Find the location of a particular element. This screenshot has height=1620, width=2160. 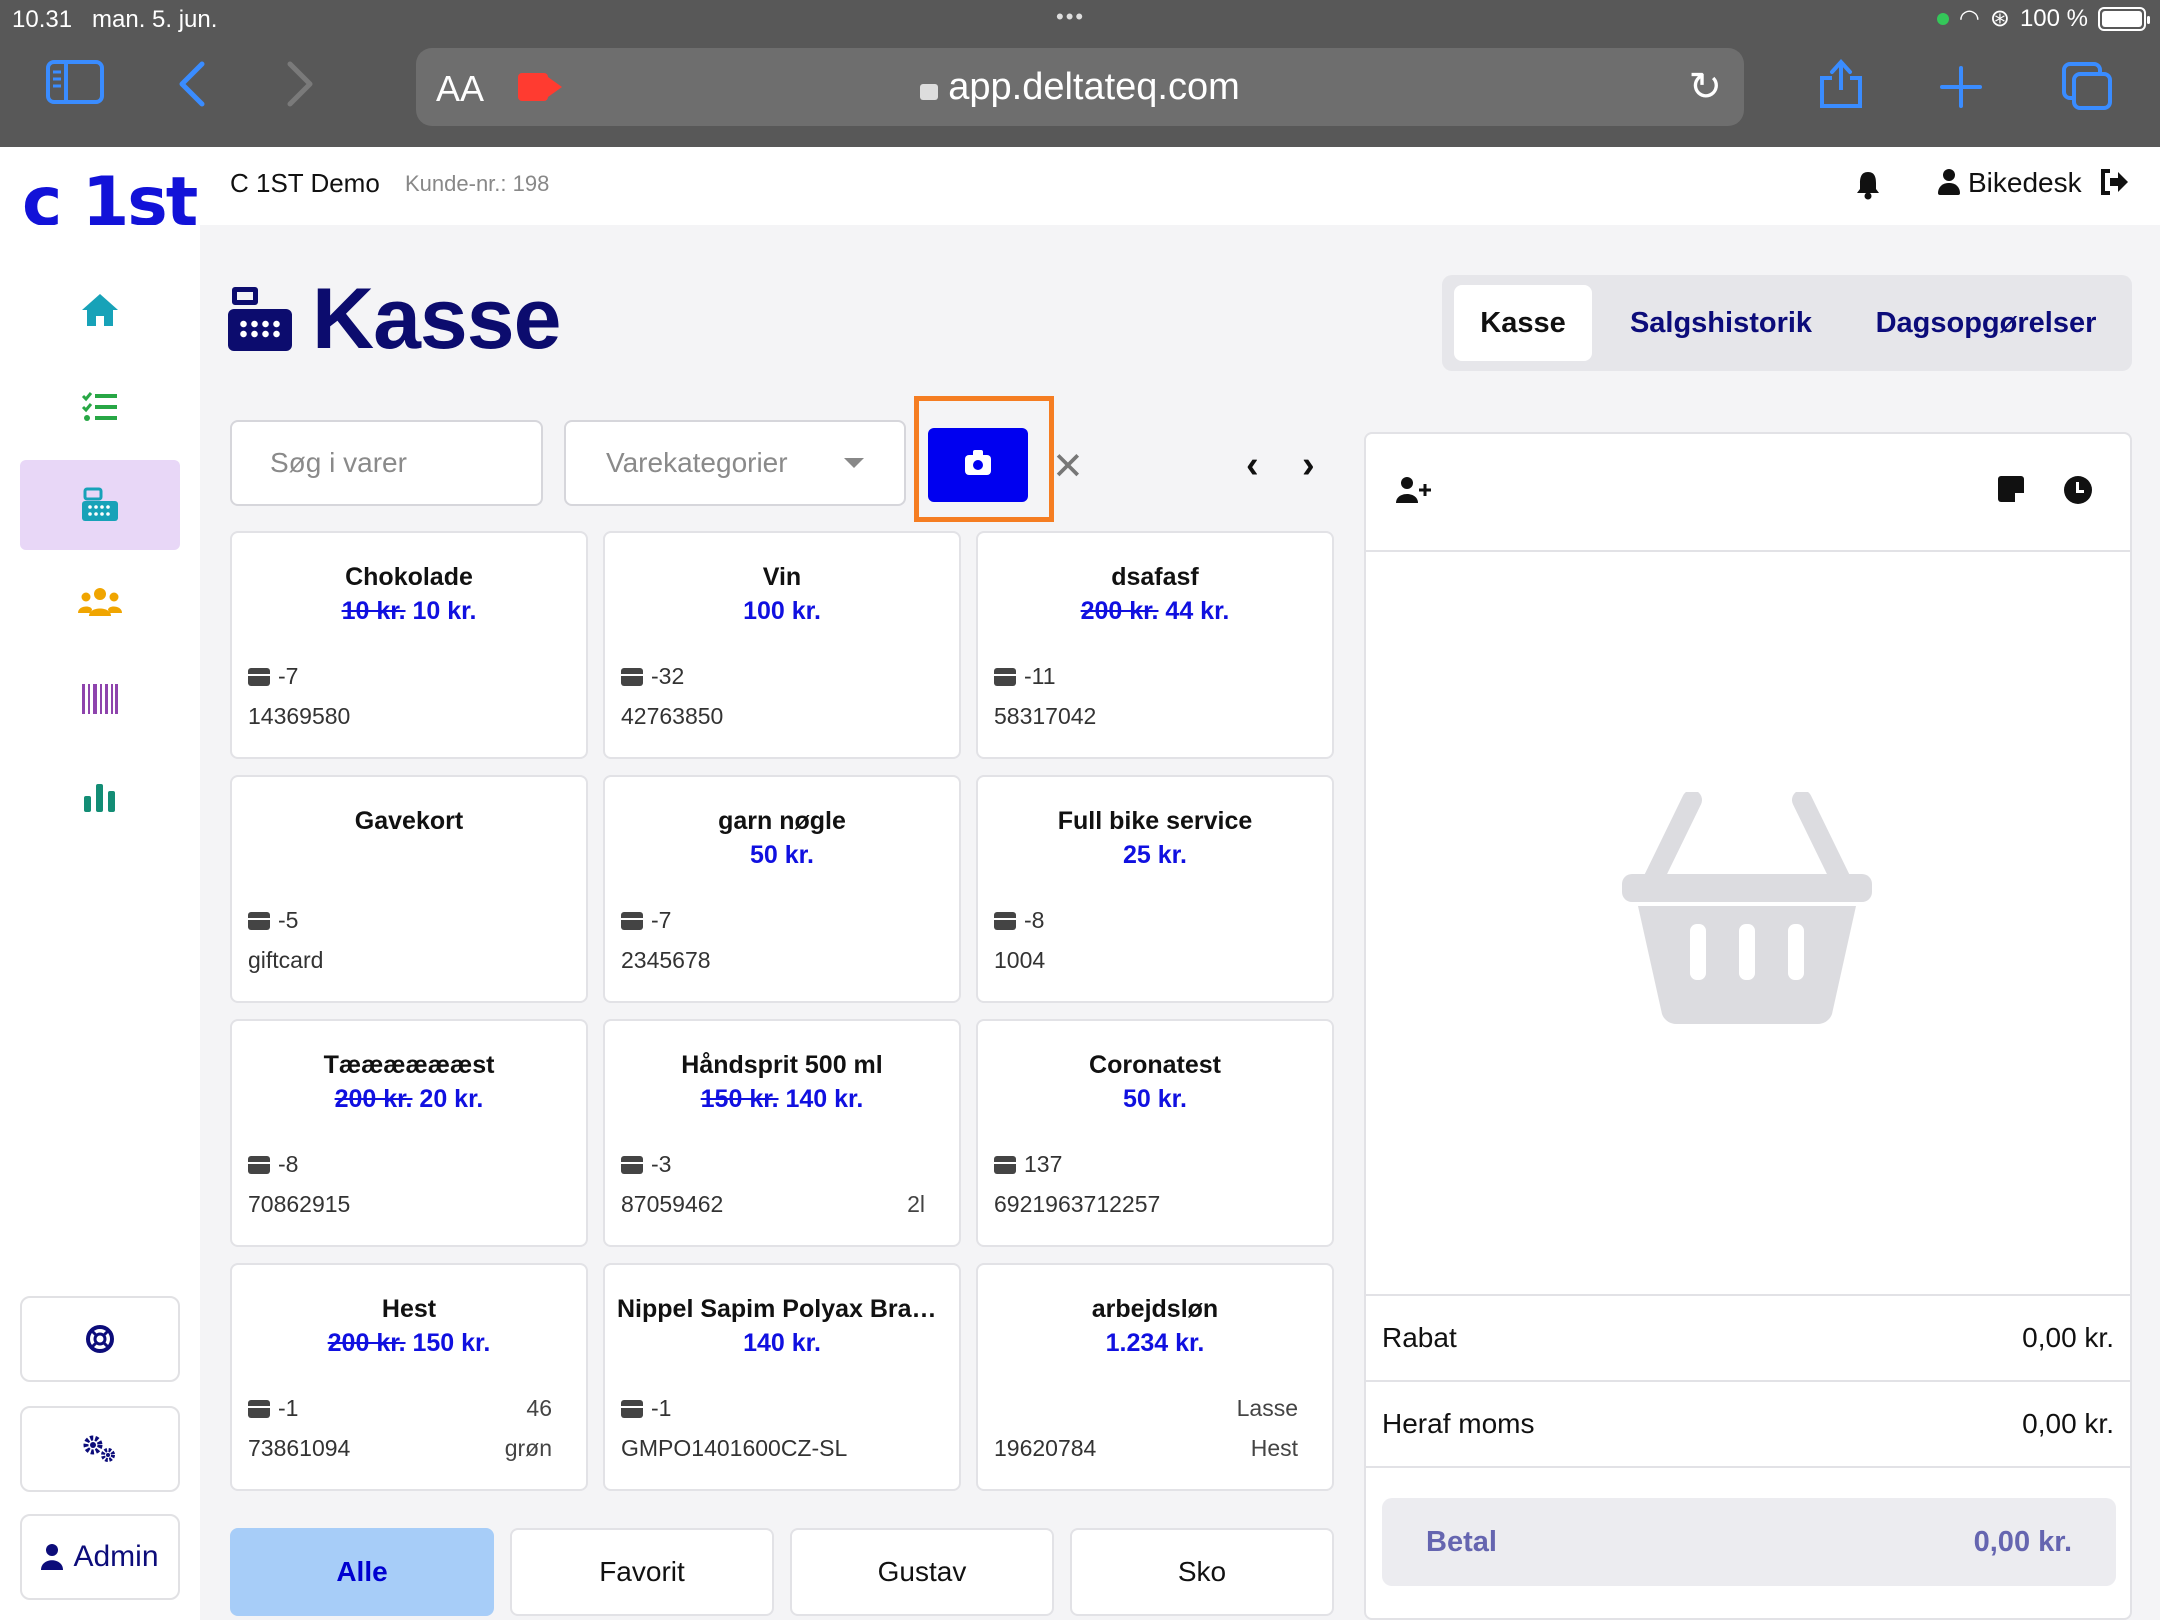

product-stock-value: -7 is located at coordinates (661, 920).